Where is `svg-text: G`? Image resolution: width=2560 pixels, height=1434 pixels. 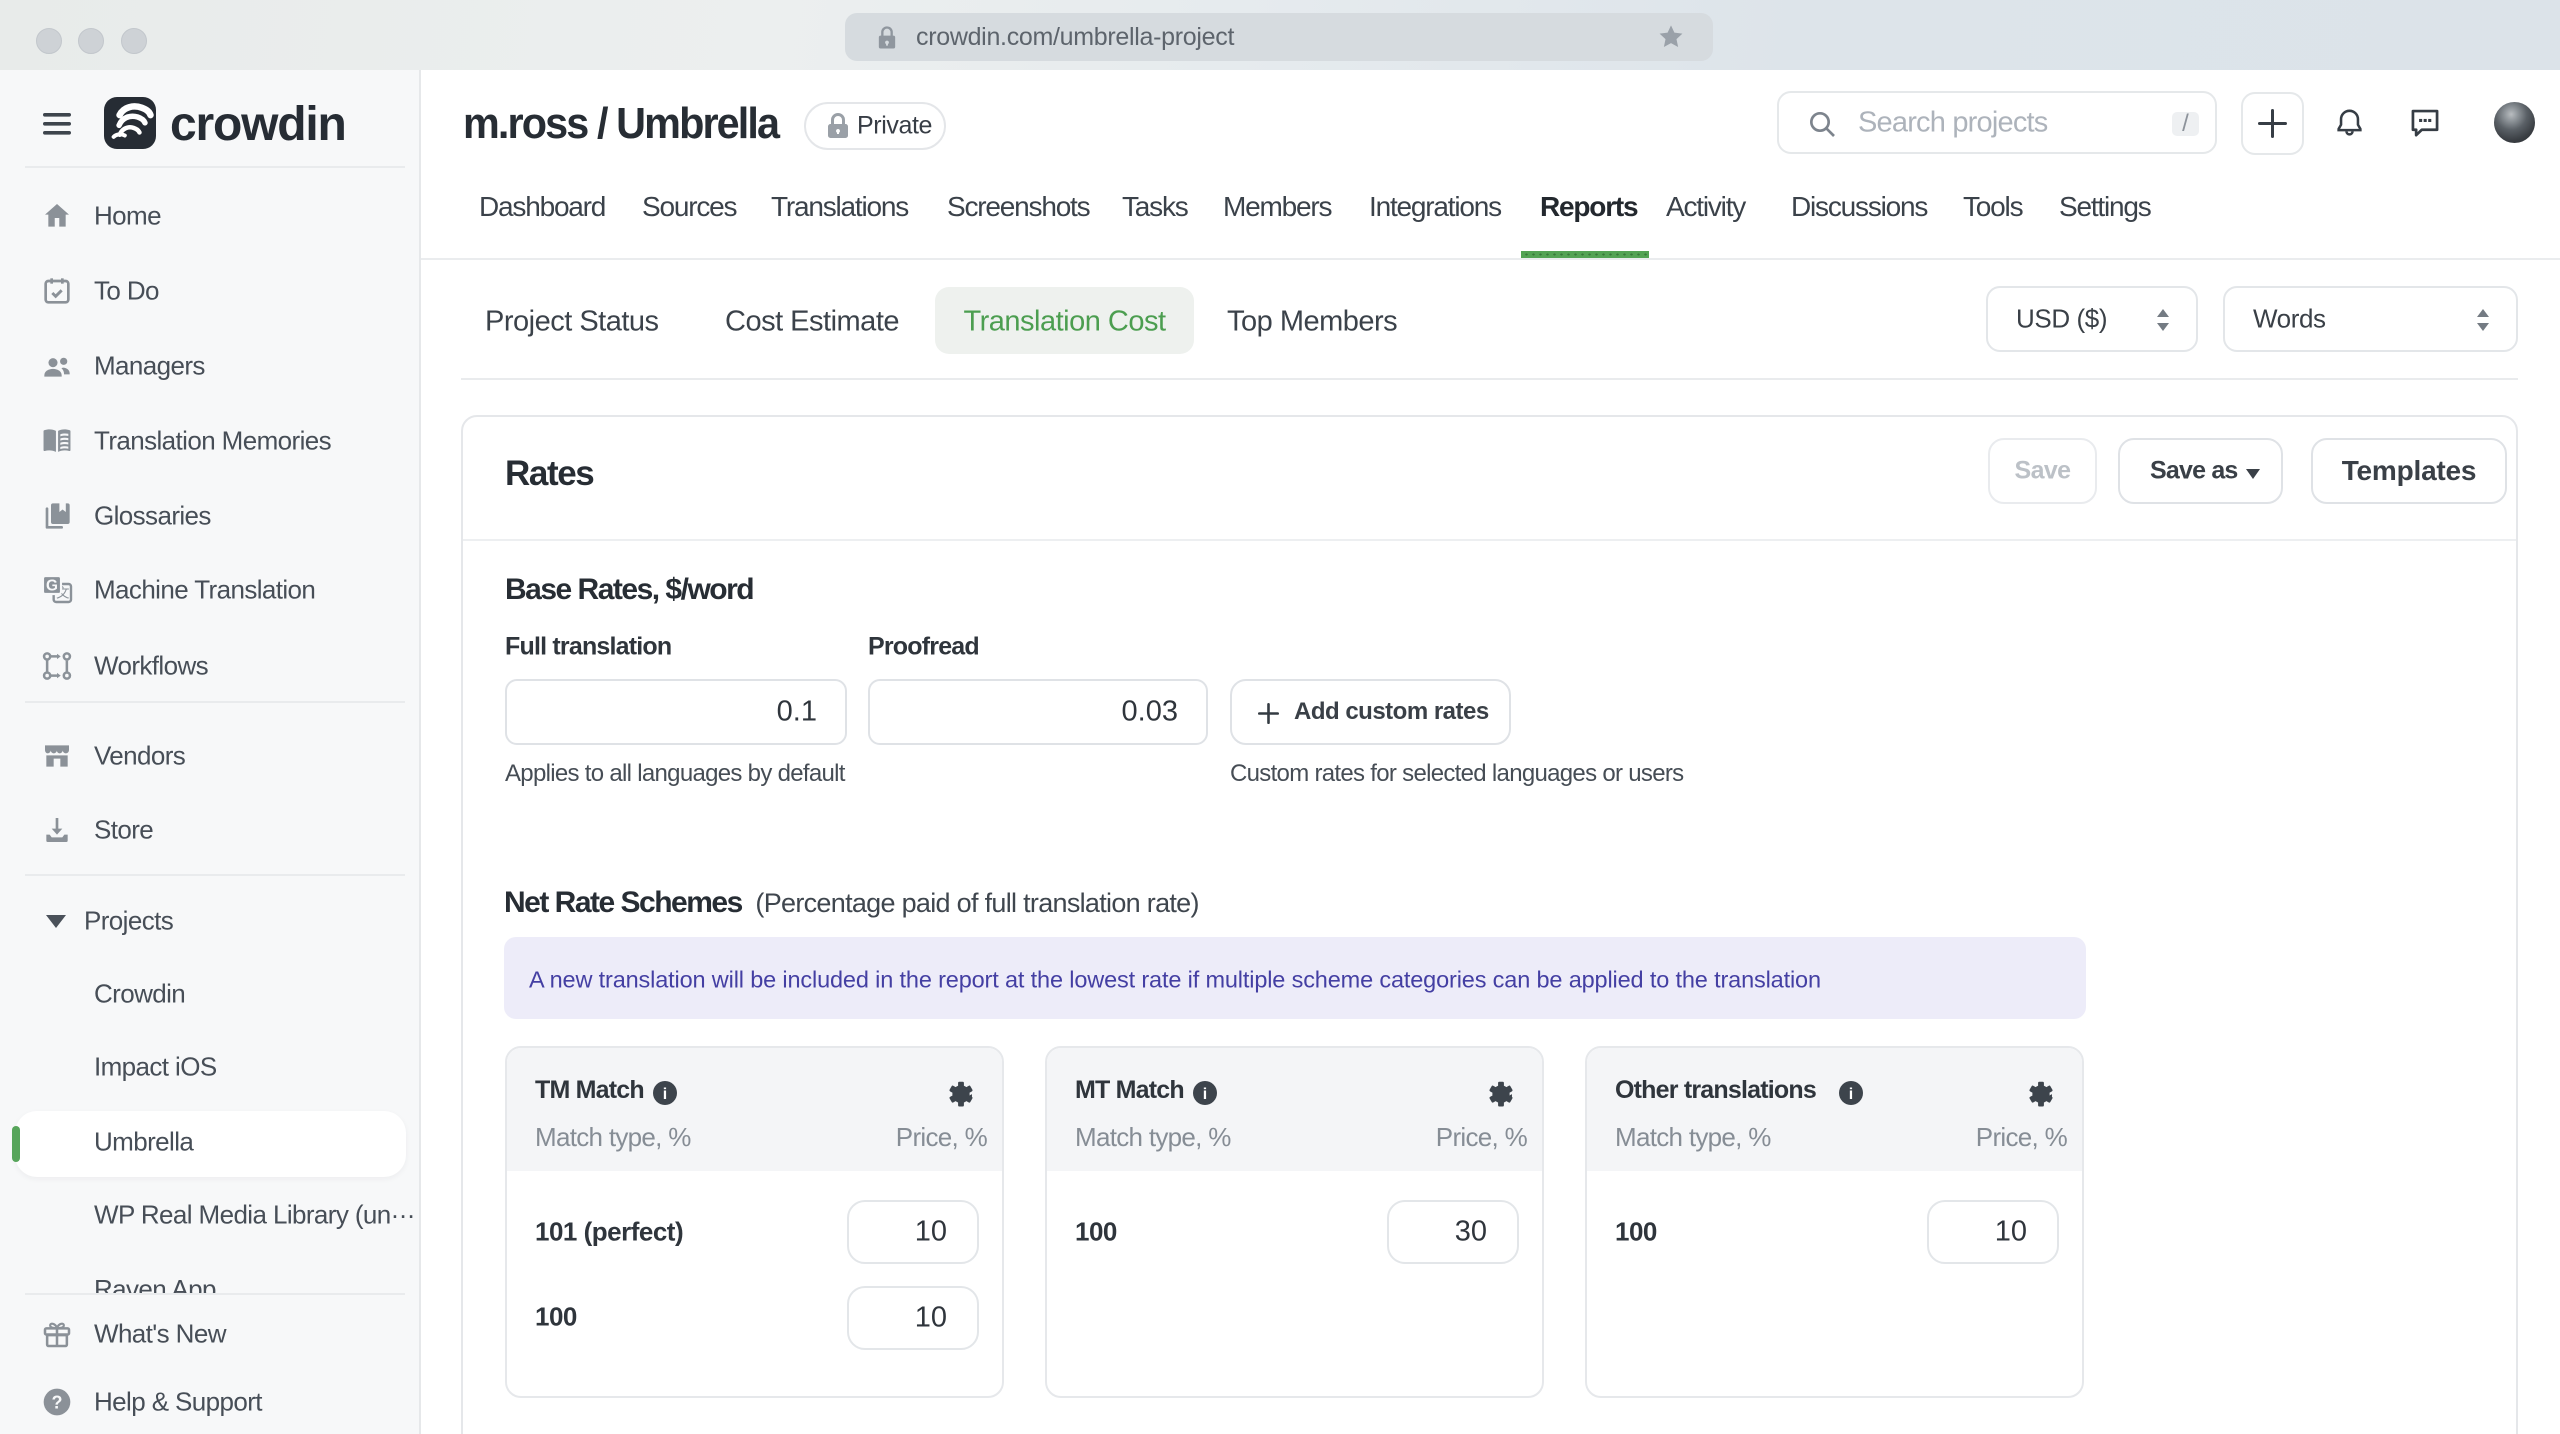
svg-text: G is located at coordinates (52, 585).